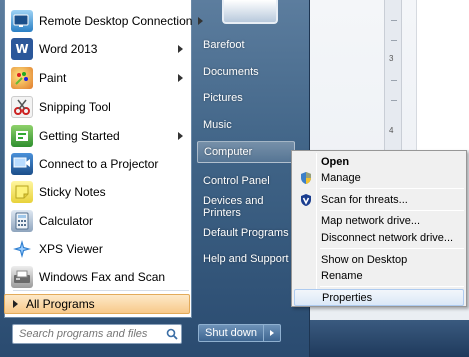 Image resolution: width=469 pixels, height=357 pixels. Describe the element at coordinates (250, 12) in the screenshot. I see `user-picture` at that location.